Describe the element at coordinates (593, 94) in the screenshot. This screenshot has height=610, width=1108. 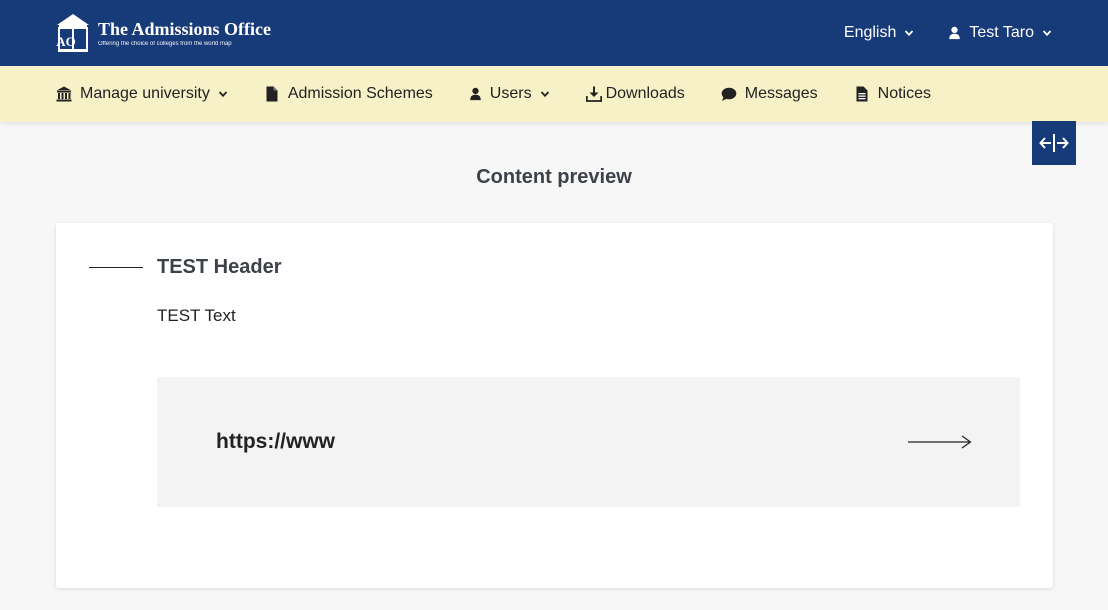
I see `download-icon` at that location.